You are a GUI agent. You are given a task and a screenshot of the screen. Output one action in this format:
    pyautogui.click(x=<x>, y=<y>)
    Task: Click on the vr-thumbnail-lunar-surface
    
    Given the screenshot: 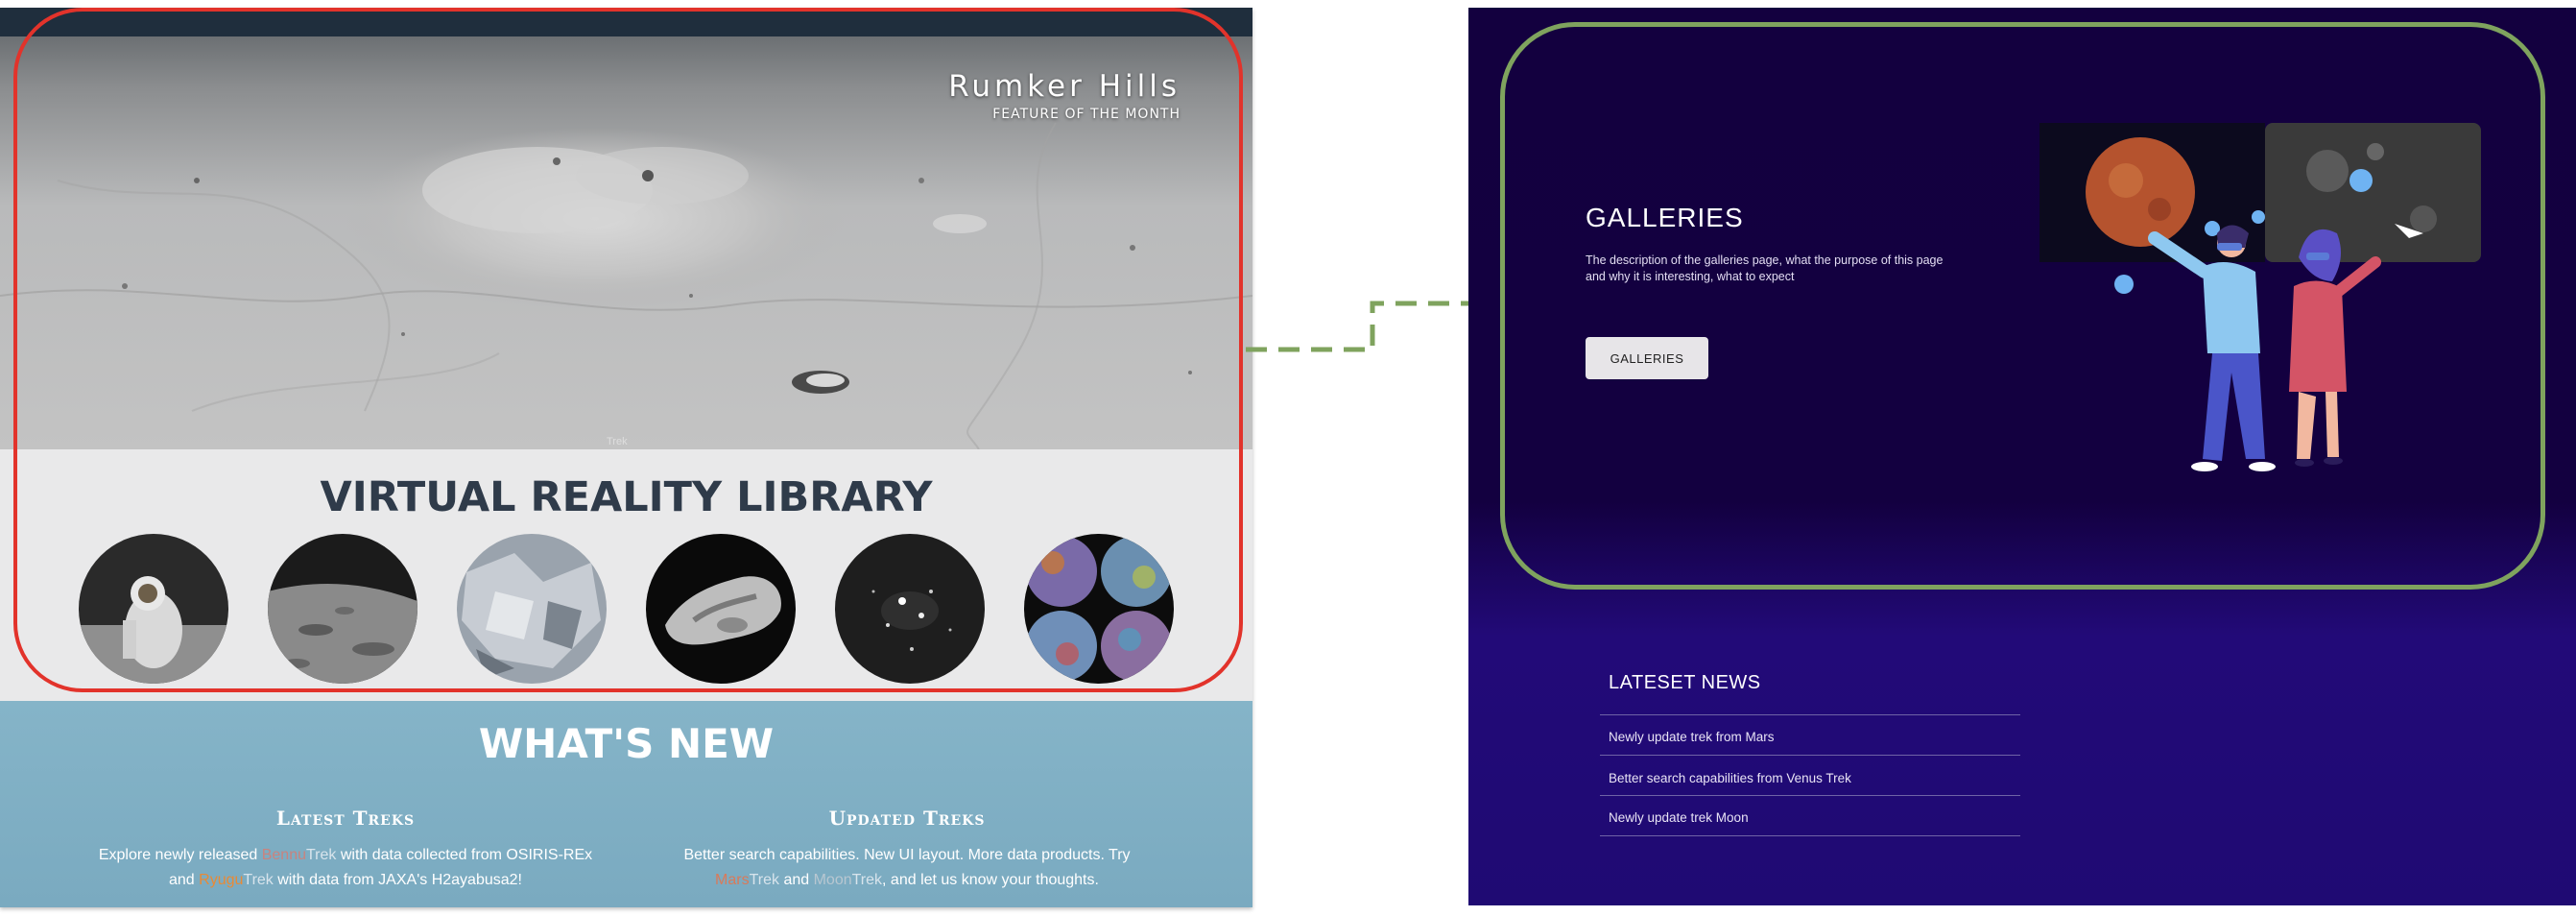 What is the action you would take?
    pyautogui.click(x=342, y=609)
    